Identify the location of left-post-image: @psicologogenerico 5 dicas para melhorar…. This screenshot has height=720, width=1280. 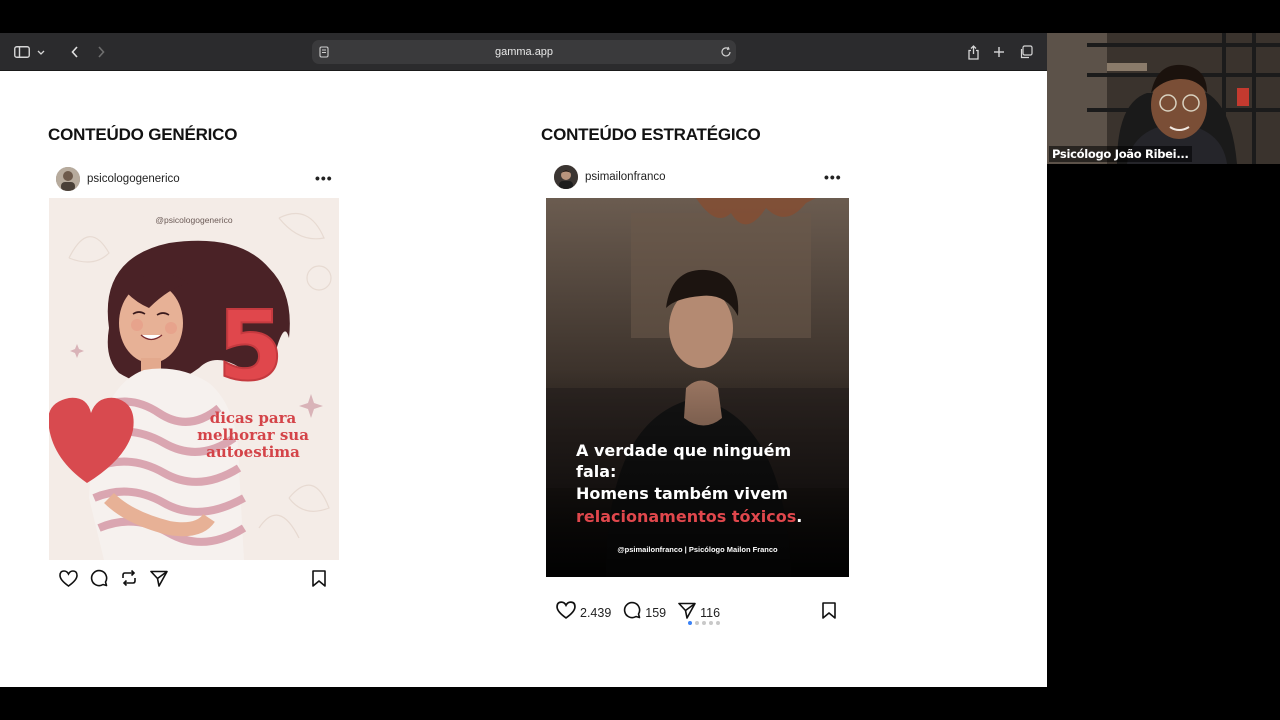
(194, 379).